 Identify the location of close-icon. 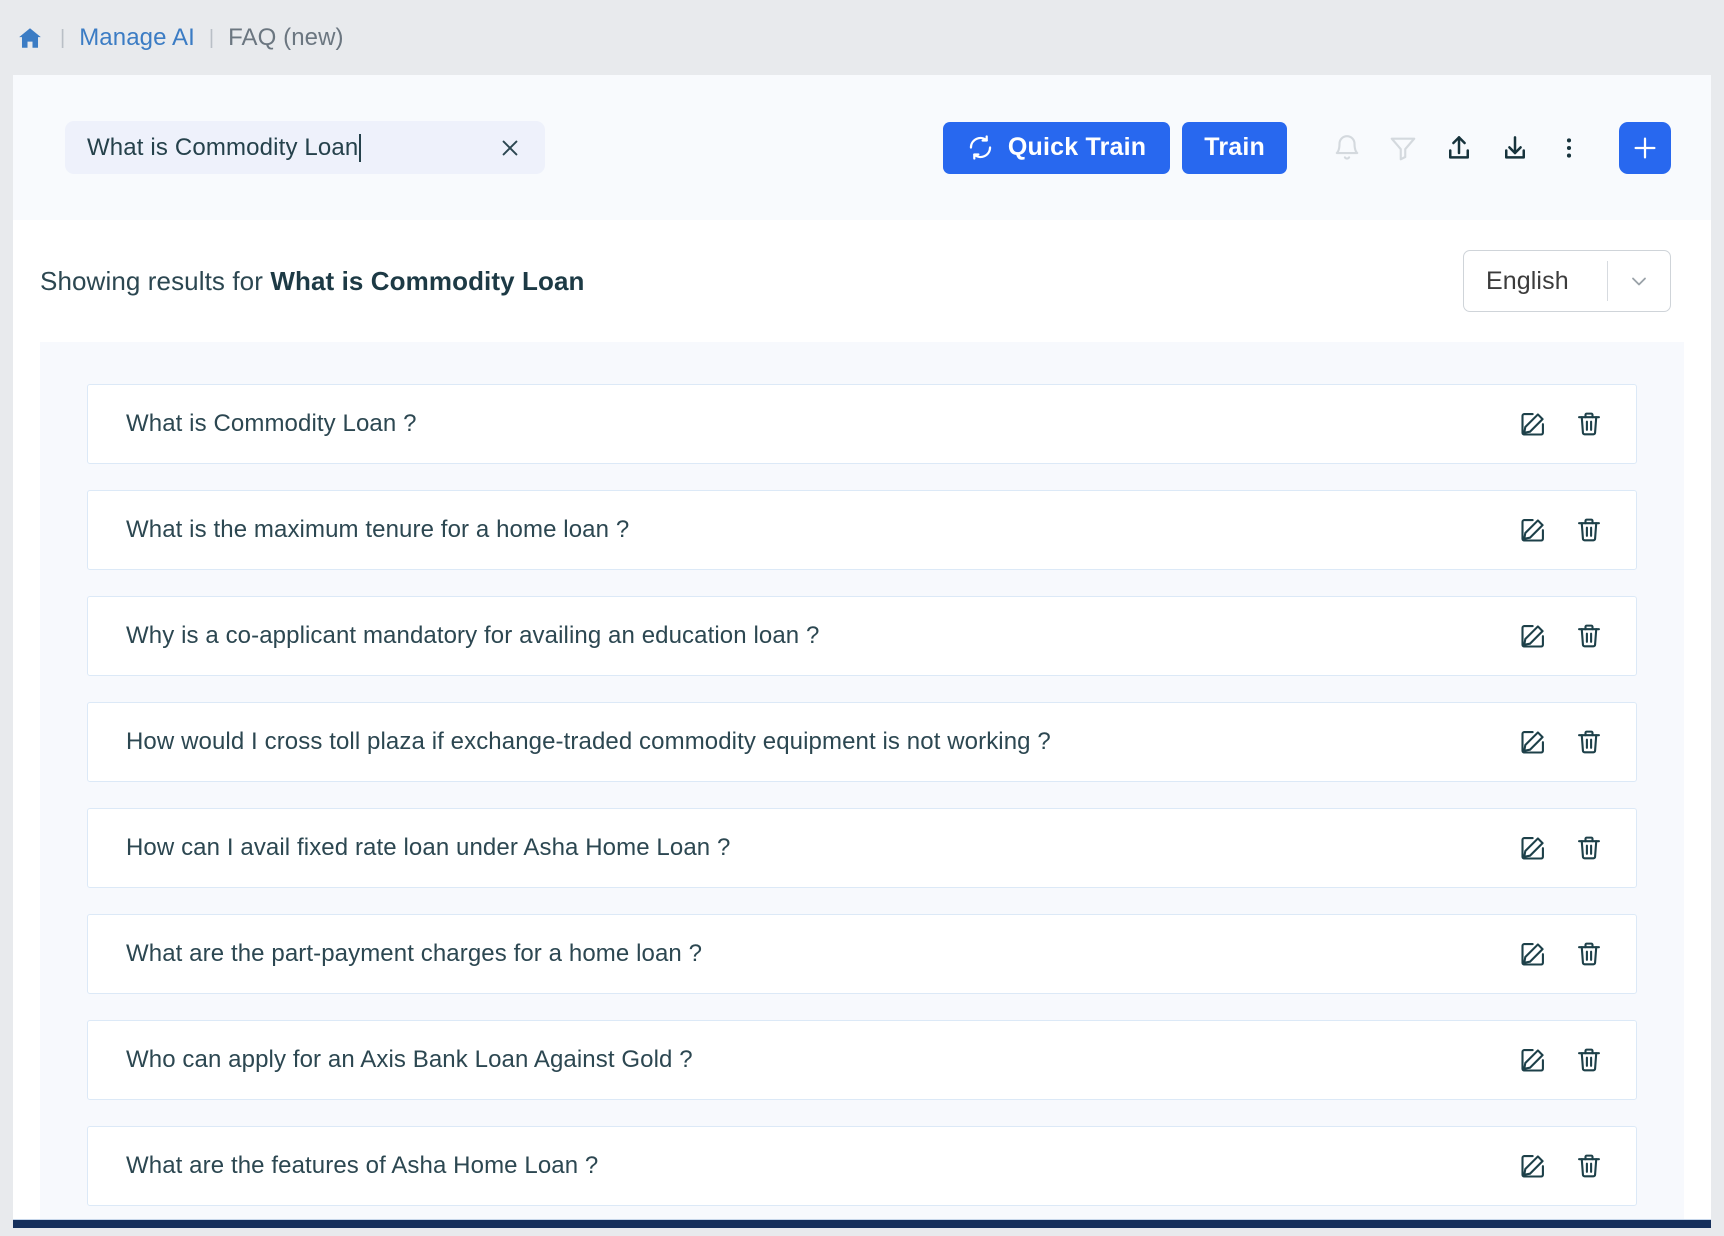
(510, 148).